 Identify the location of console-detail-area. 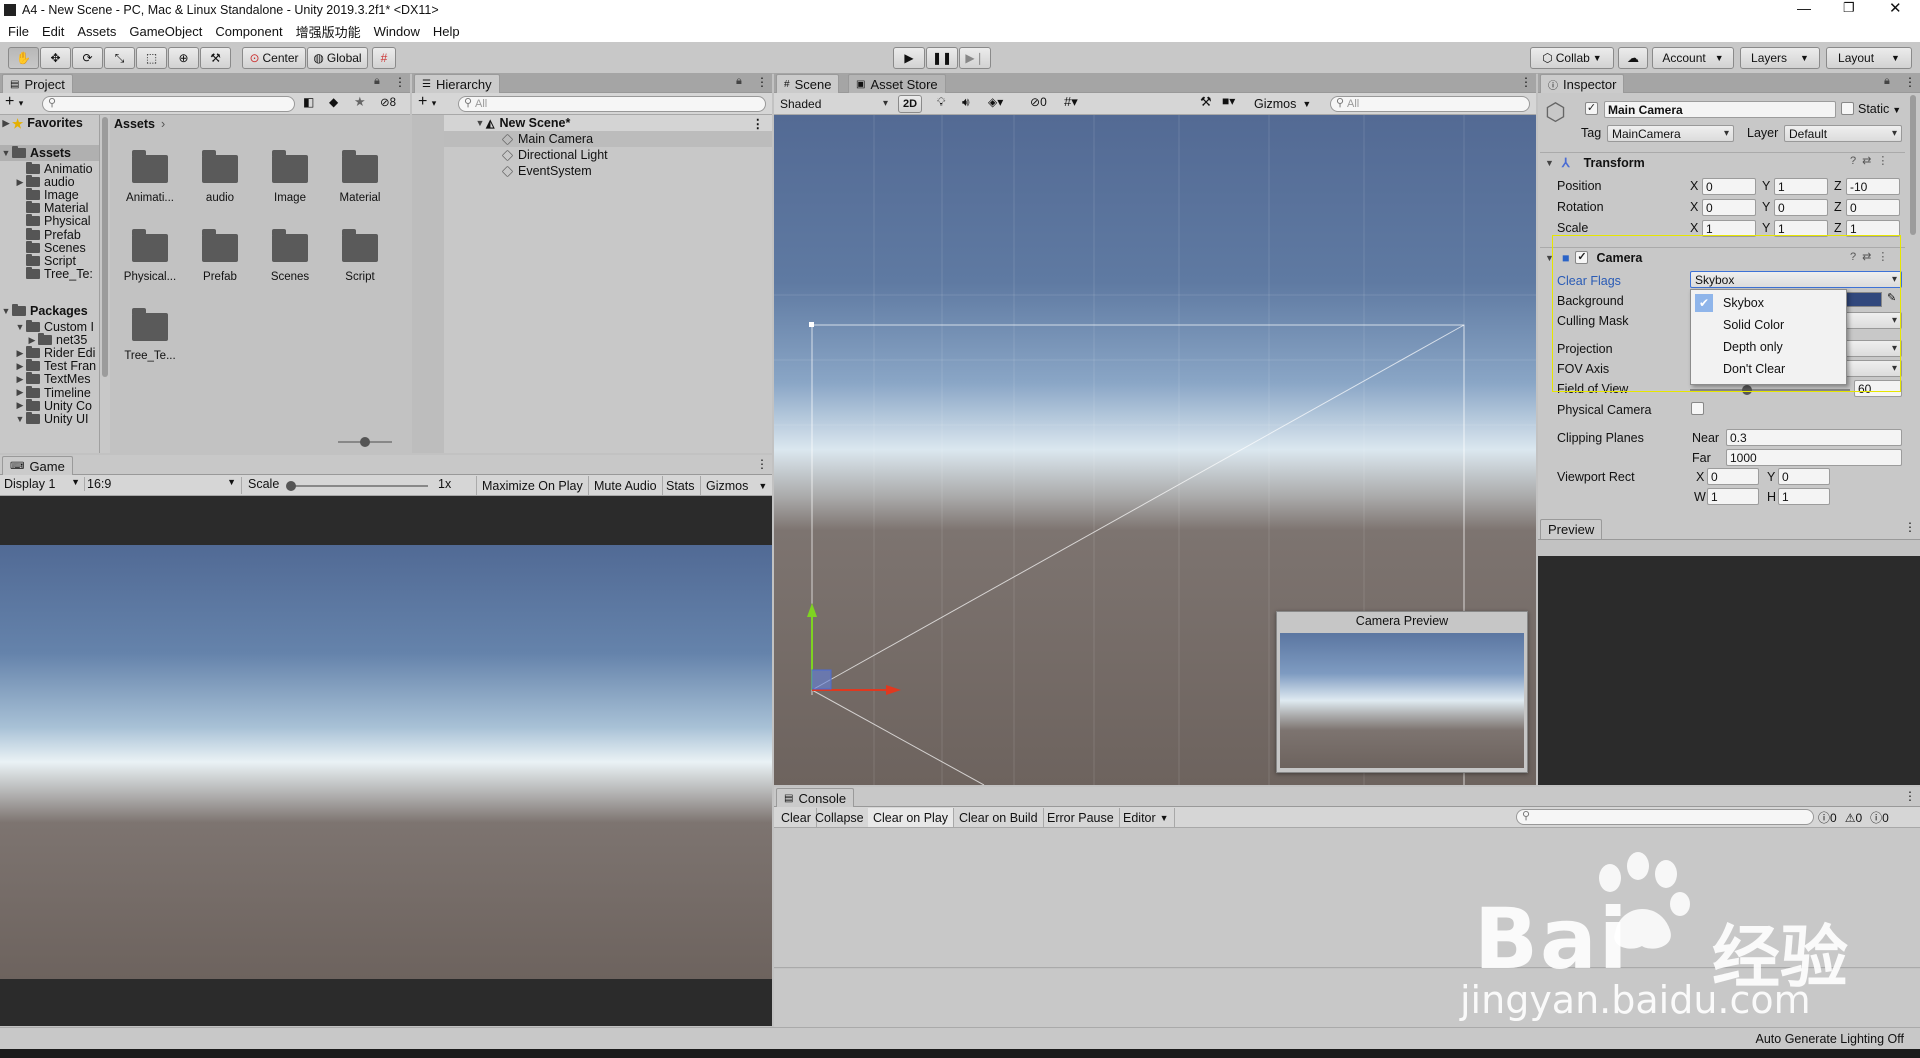
(1347, 998).